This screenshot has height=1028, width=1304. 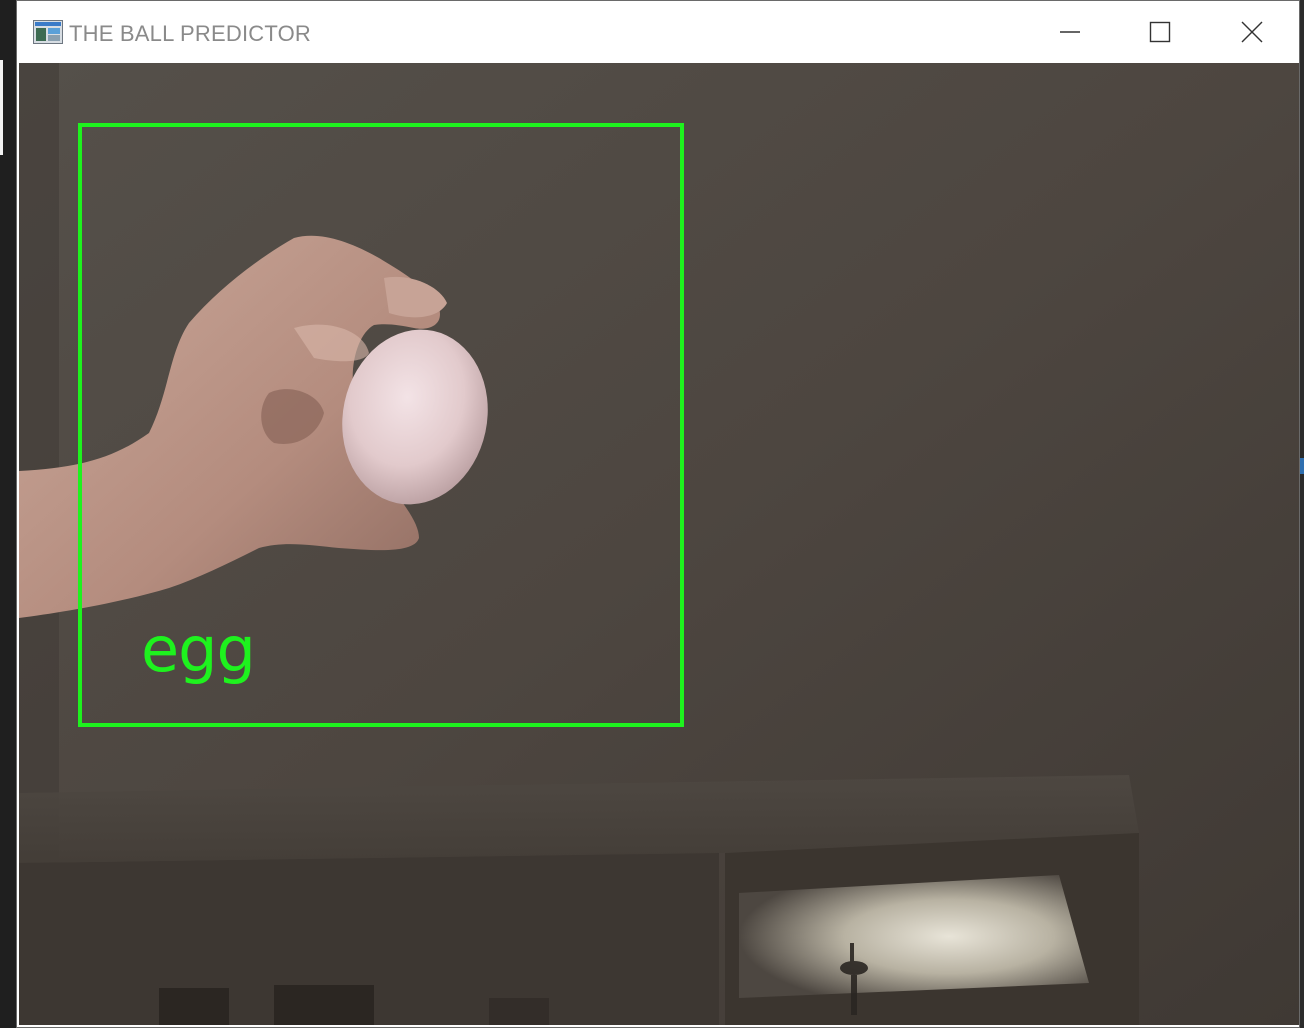 What do you see at coordinates (198, 649) in the screenshot?
I see `detection-label: egg` at bounding box center [198, 649].